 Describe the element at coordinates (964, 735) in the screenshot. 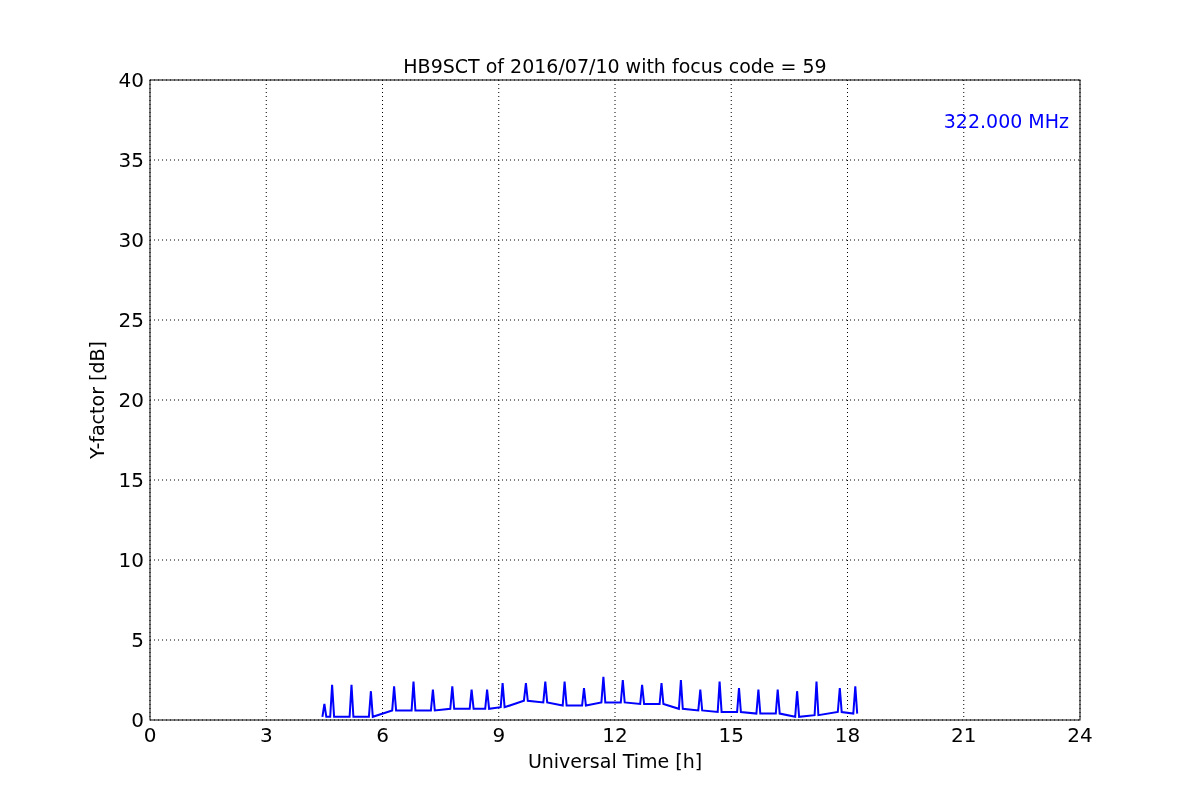

I see `x-tick-label: 21` at that location.